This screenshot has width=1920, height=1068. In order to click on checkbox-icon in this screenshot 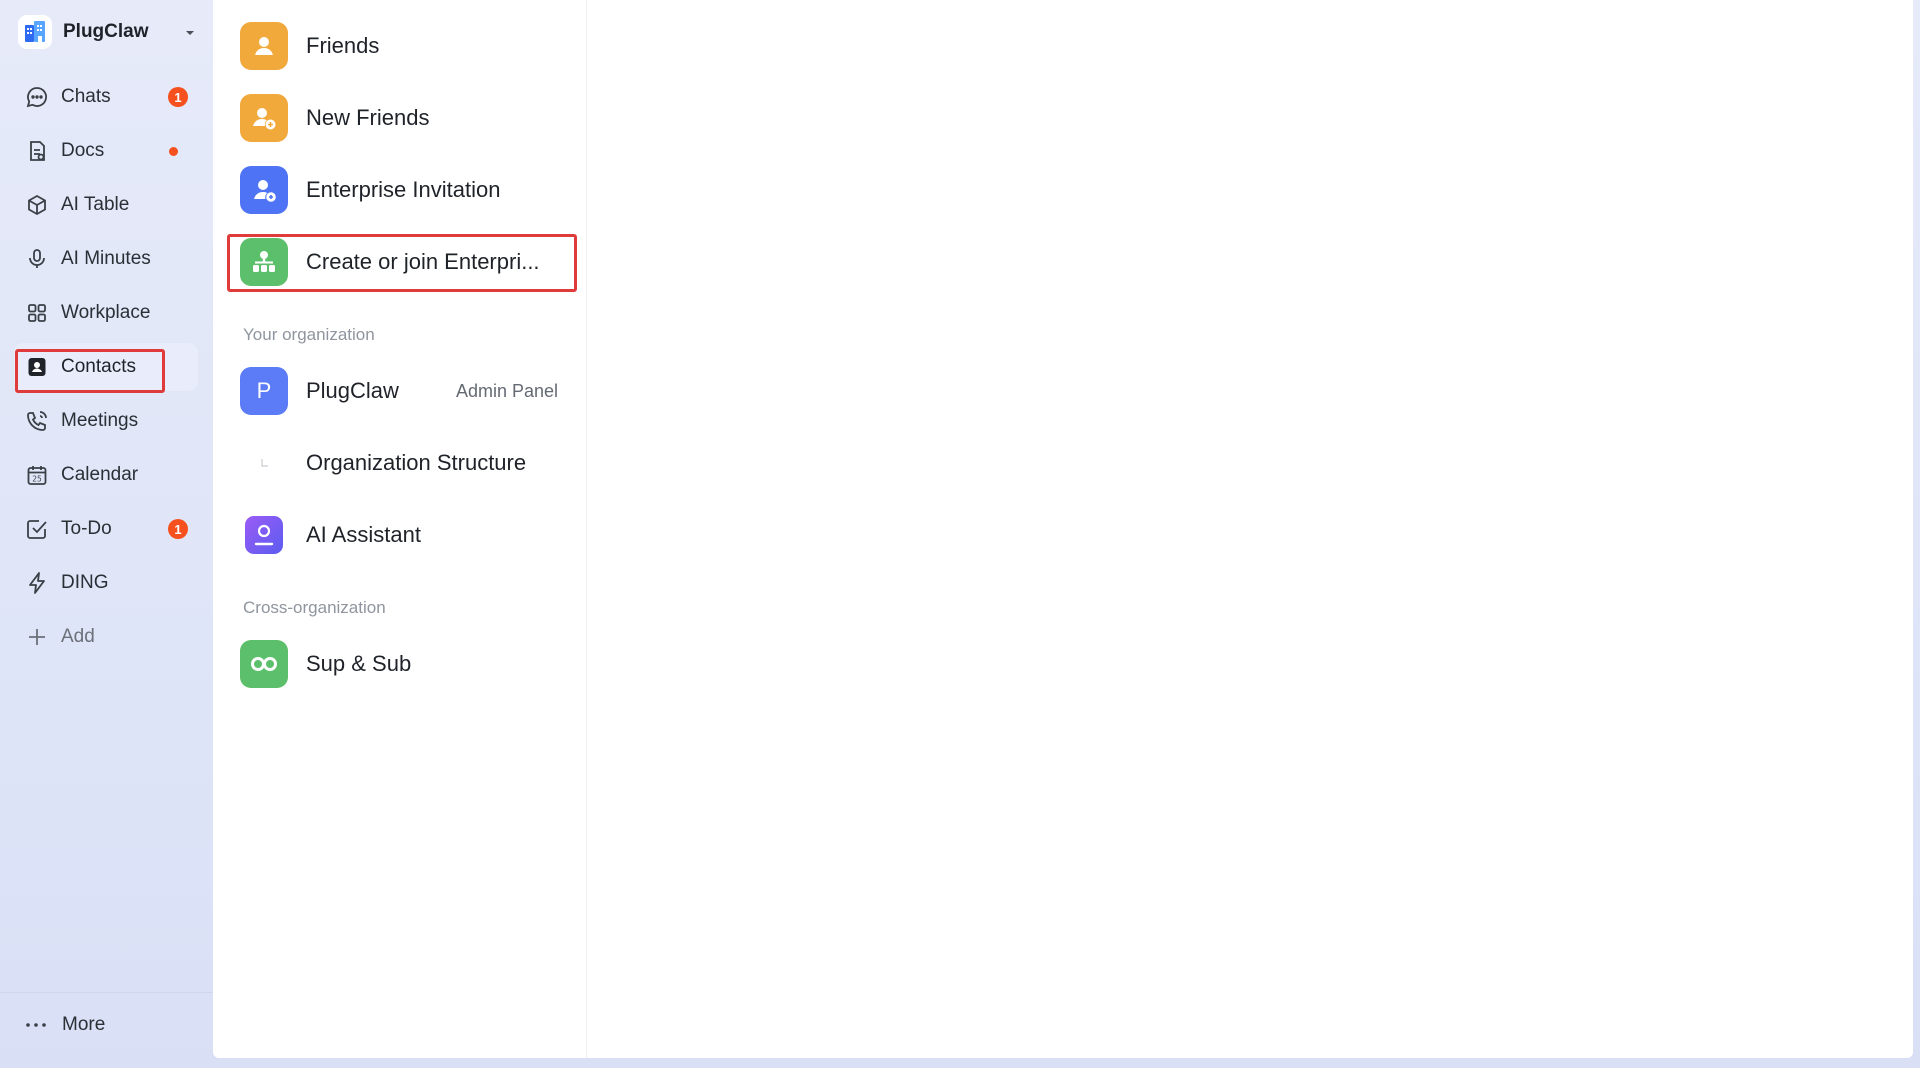, I will do `click(37, 529)`.